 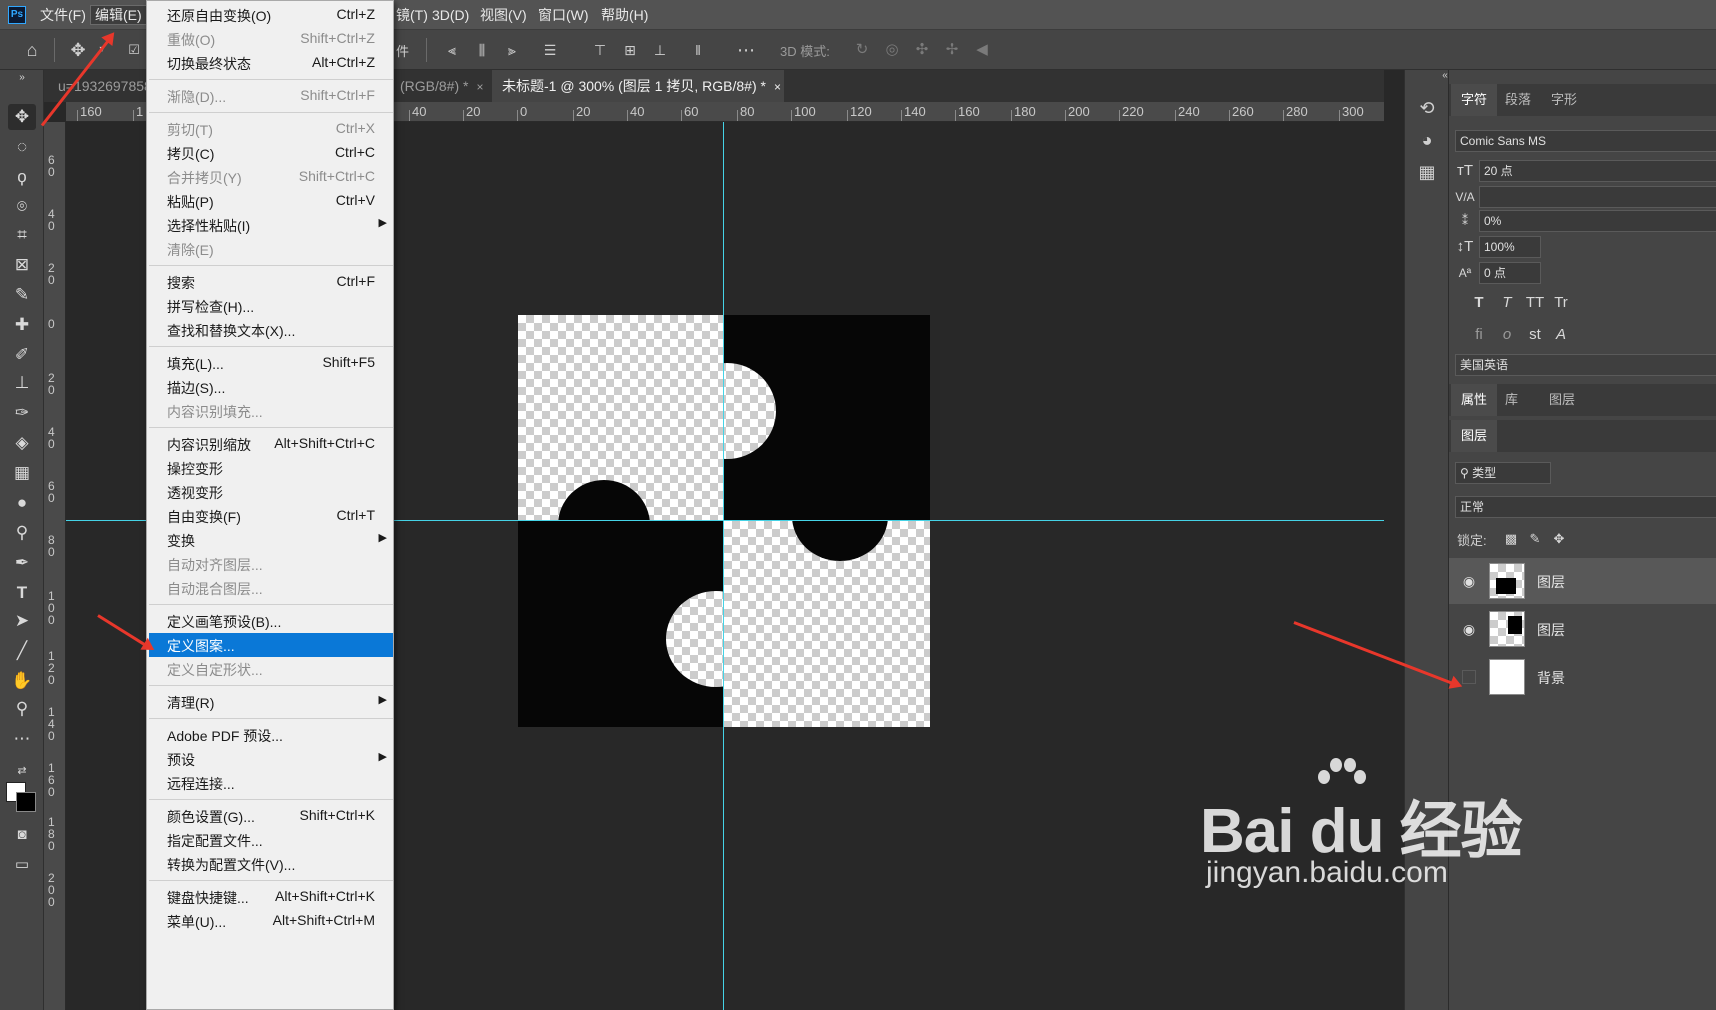 What do you see at coordinates (271, 816) in the screenshot?
I see `edit-menu-item: 颜色设置(G)... Shift+Ctrl+K` at bounding box center [271, 816].